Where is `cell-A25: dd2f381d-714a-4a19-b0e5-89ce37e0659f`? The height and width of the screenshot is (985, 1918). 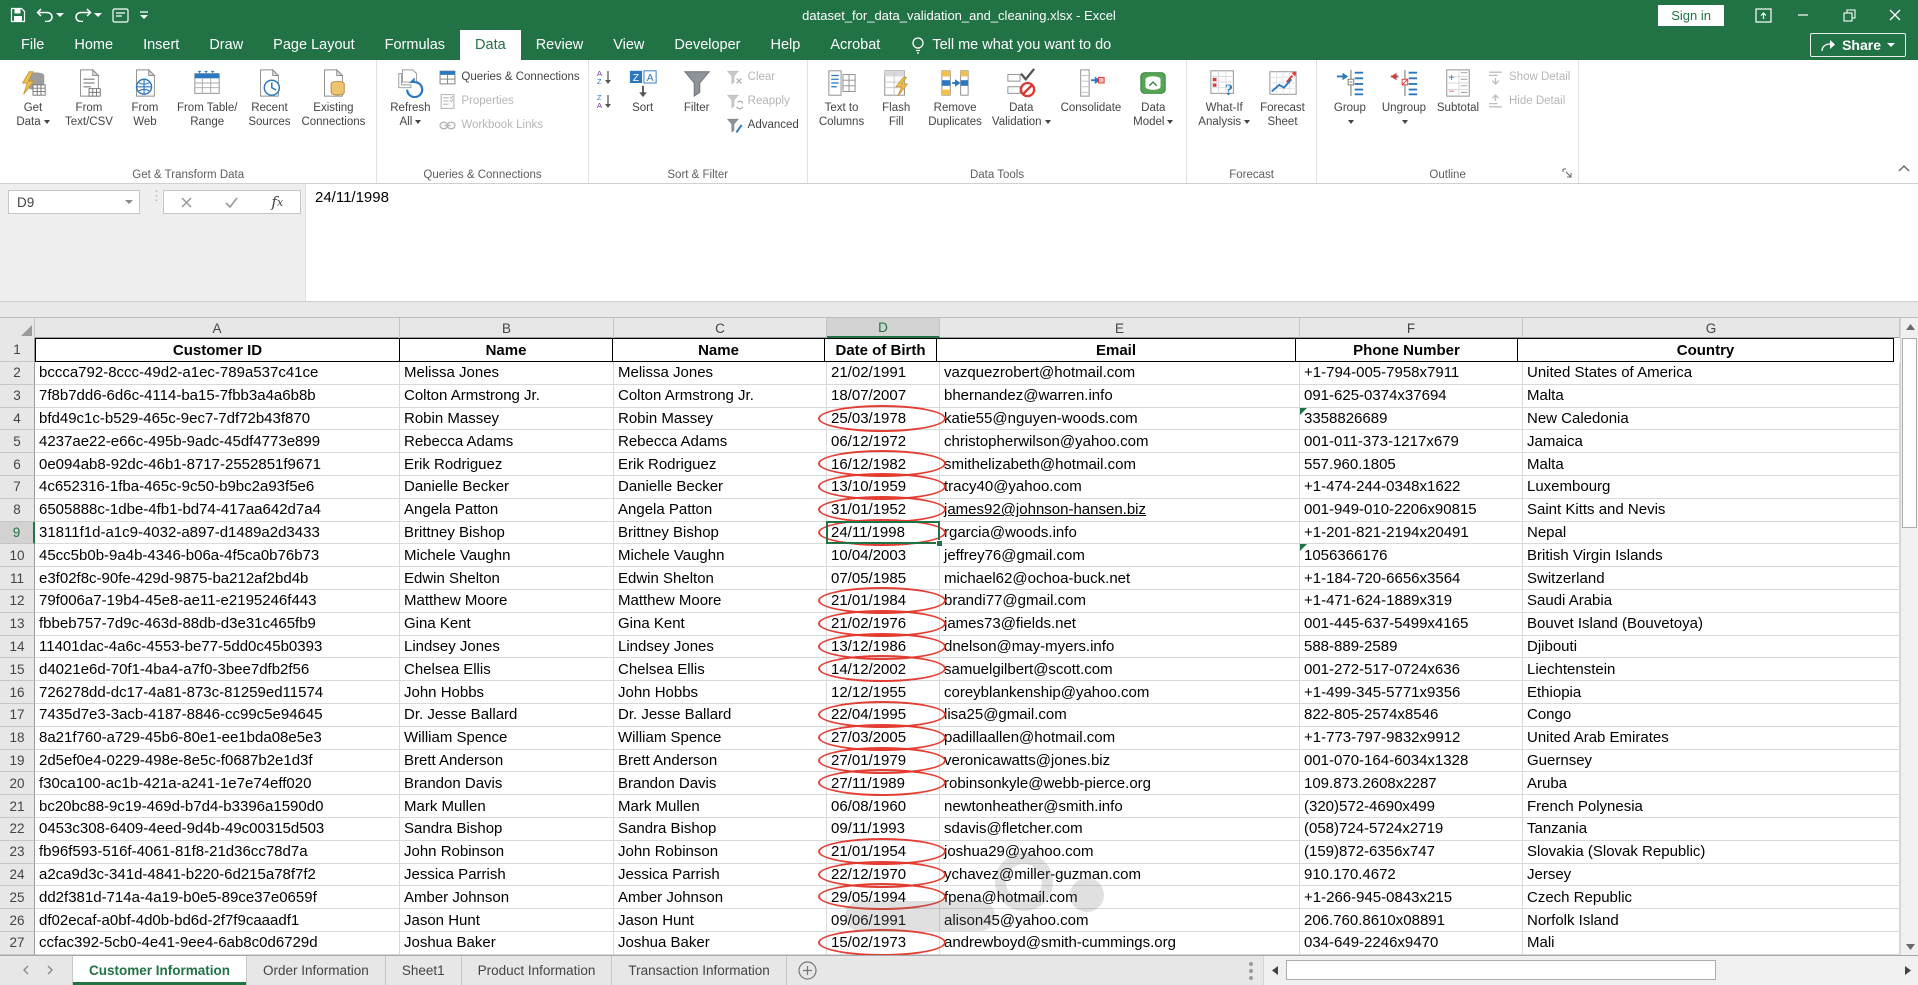 cell-A25: dd2f381d-714a-4a19-b0e5-89ce37e0659f is located at coordinates (217, 898).